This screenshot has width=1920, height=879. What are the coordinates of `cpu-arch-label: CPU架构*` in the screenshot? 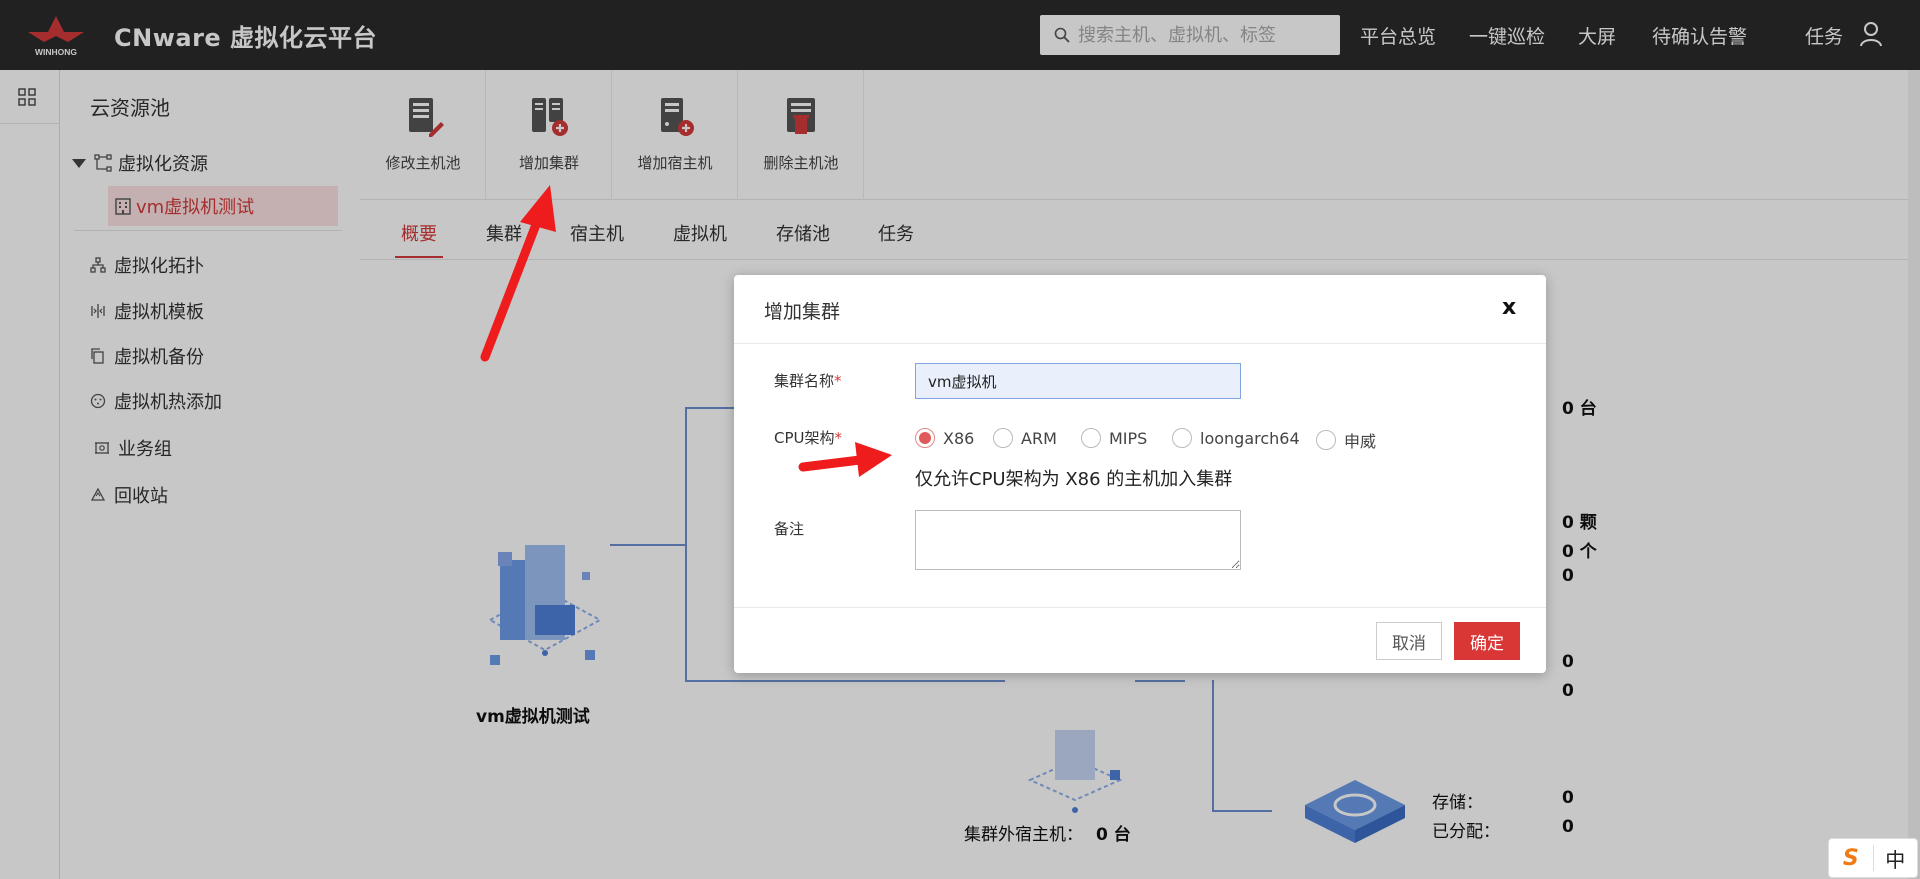 It's located at (808, 437).